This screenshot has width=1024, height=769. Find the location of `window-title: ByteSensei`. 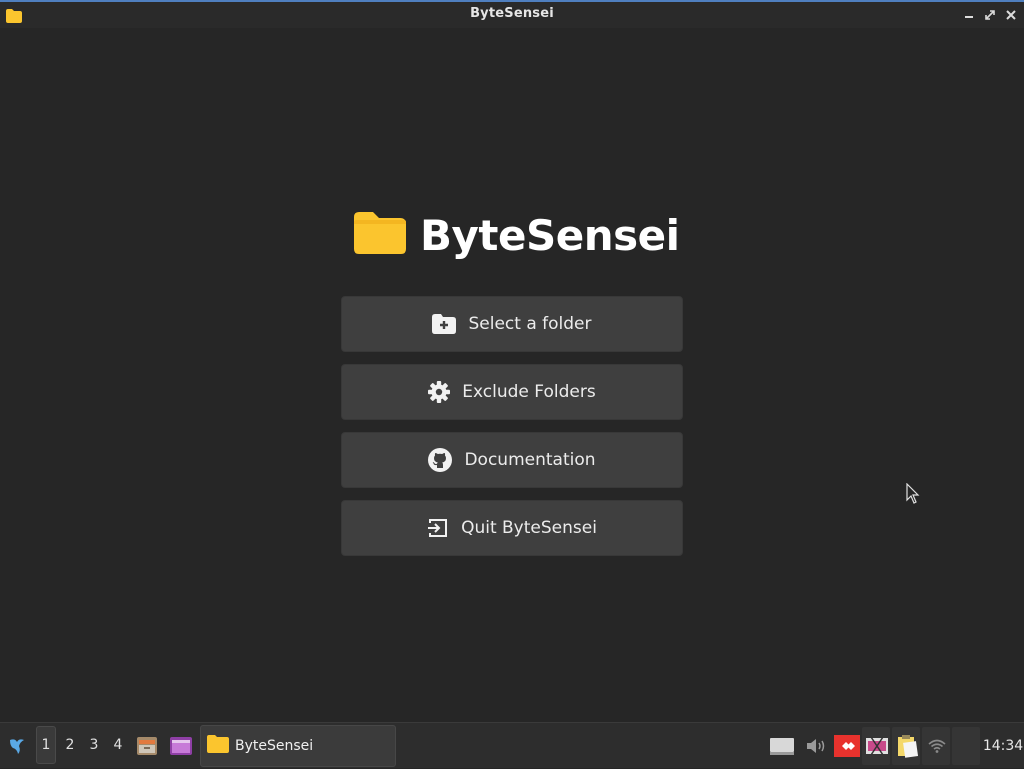

window-title: ByteSensei is located at coordinates (512, 13).